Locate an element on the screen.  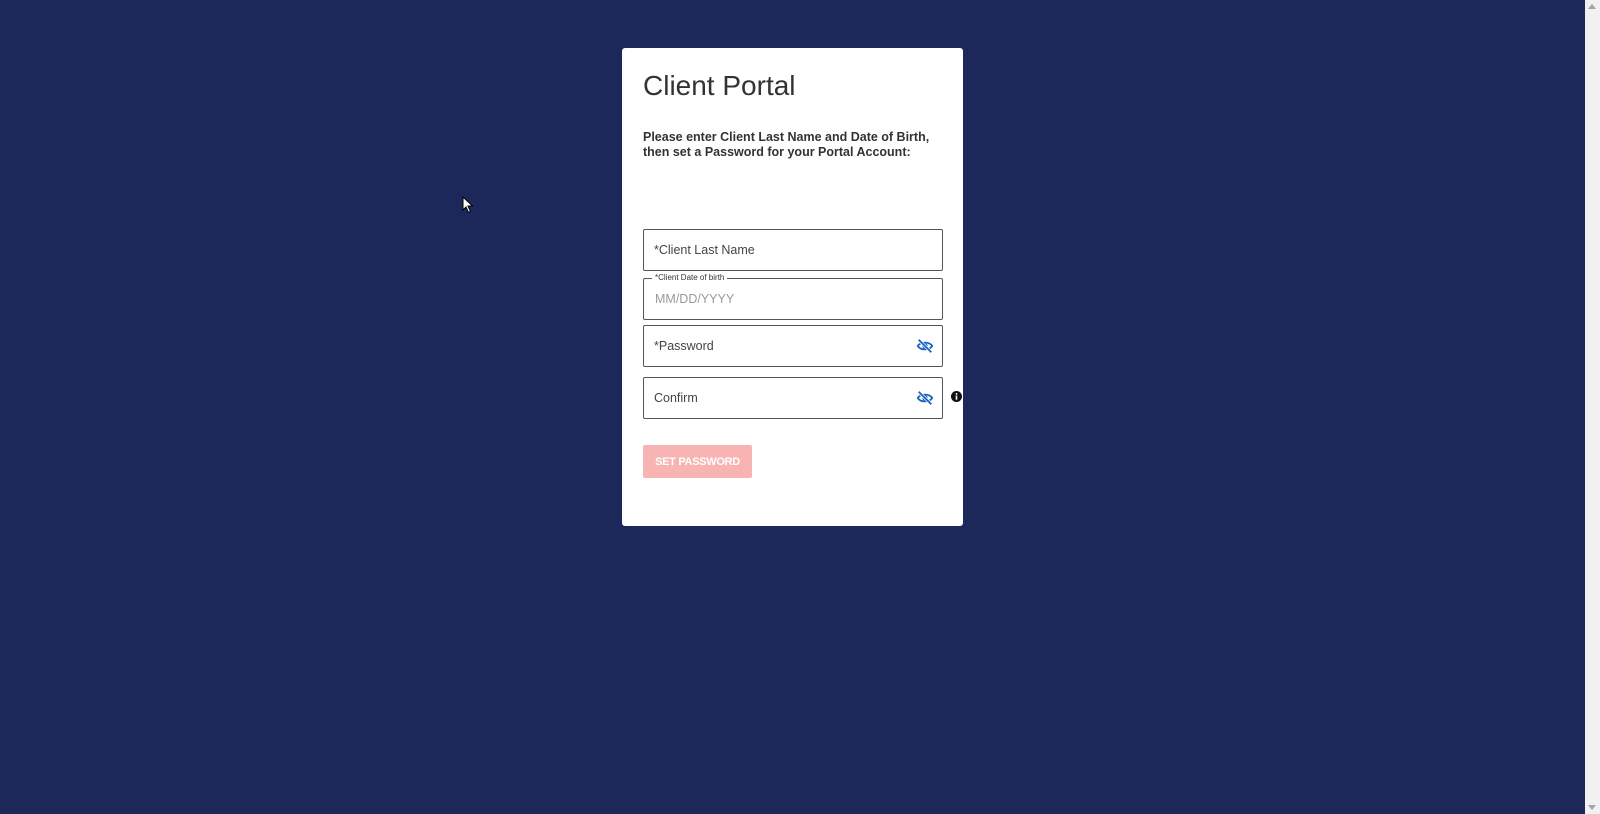
dob-field-wrapper: *Client Date of birth is located at coordinates (793, 296).